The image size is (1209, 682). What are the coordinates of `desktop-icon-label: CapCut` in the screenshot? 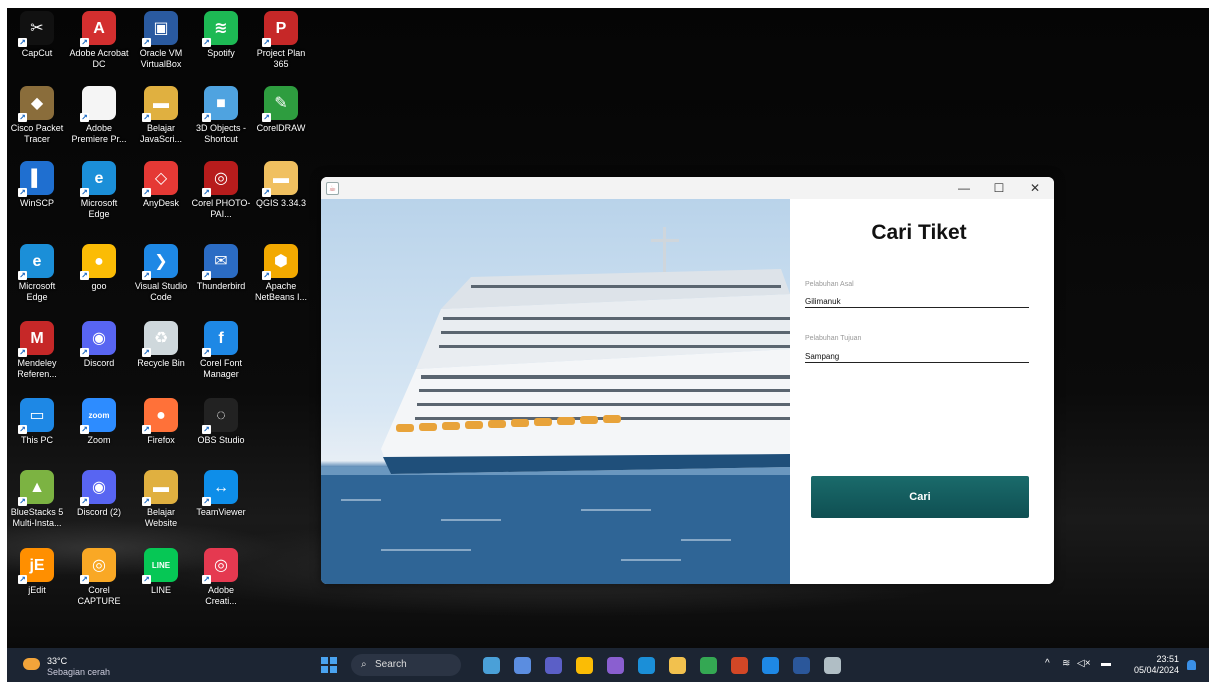 It's located at (37, 53).